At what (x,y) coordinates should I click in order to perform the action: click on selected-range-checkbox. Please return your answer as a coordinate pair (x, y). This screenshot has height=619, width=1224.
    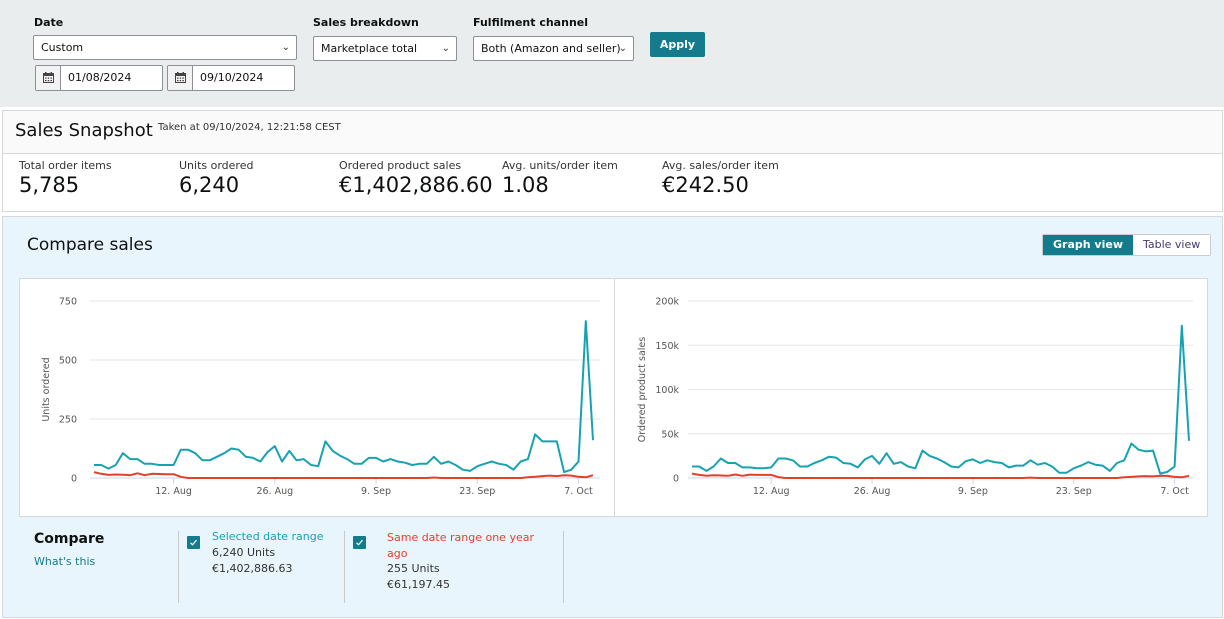
    Looking at the image, I should click on (193, 542).